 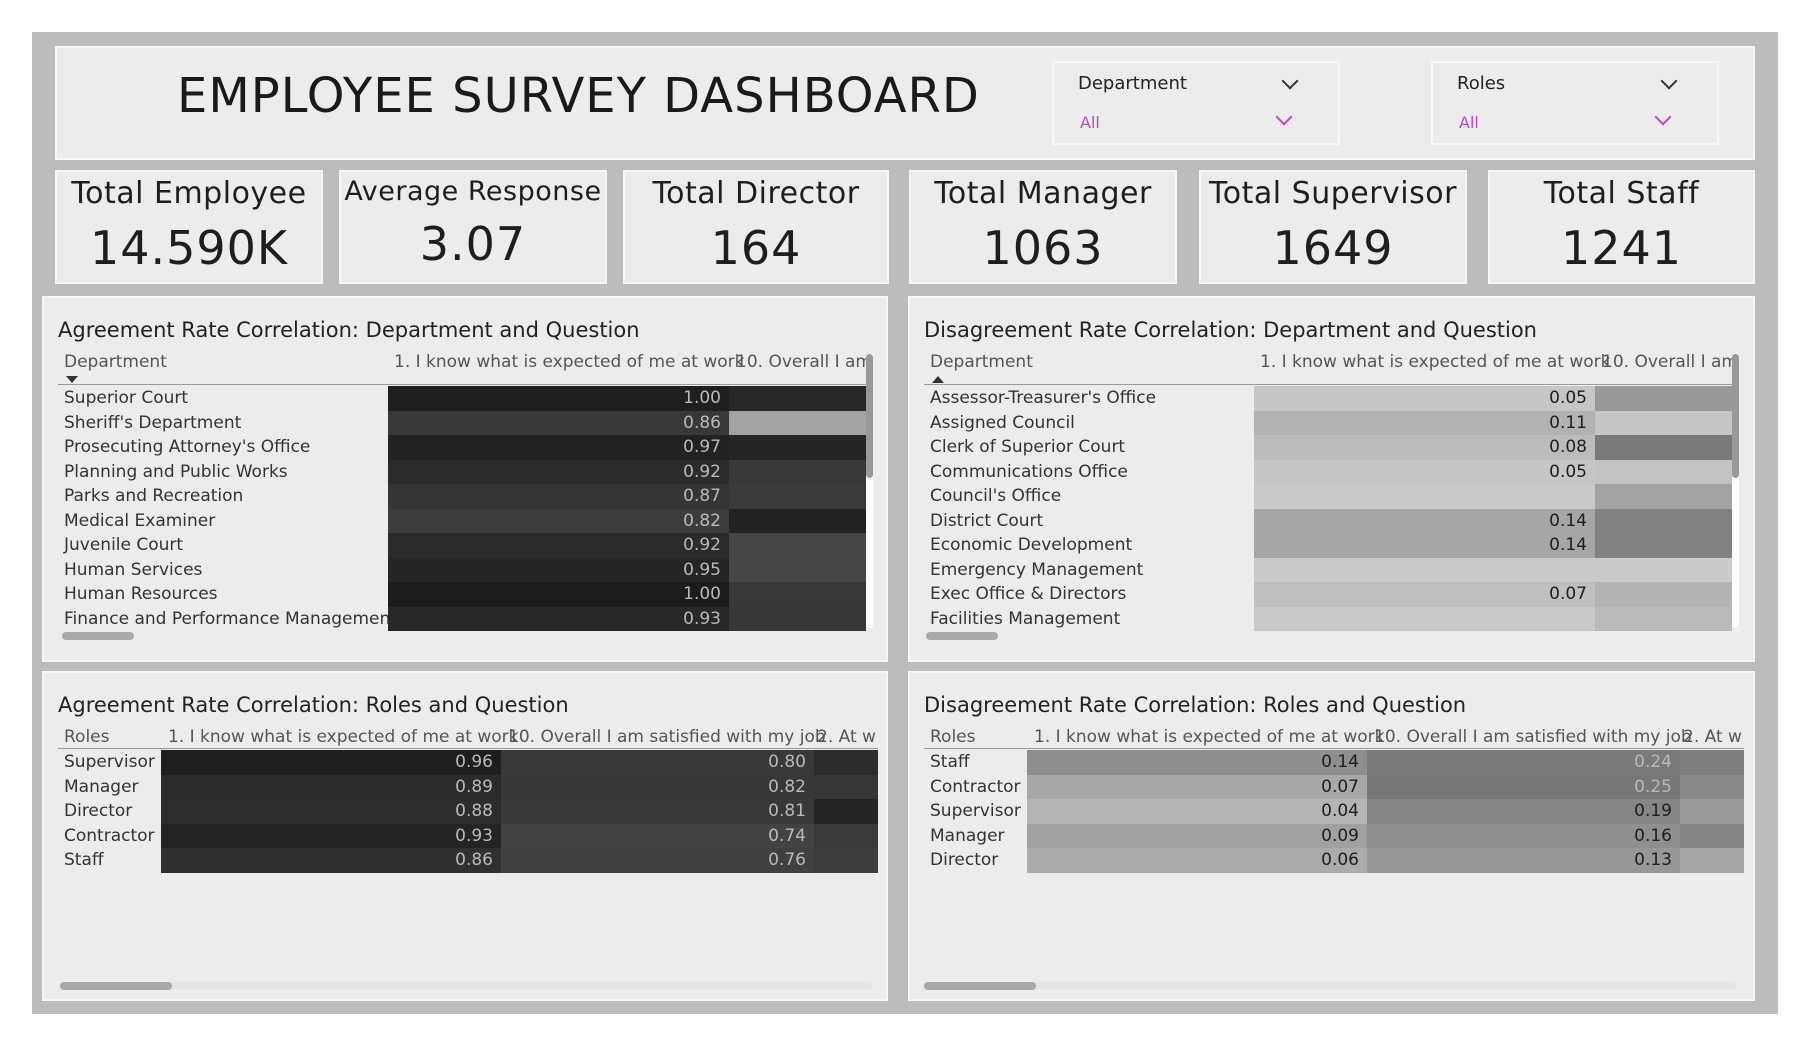 I want to click on matrix-cell: 0.16, so click(x=1523, y=835).